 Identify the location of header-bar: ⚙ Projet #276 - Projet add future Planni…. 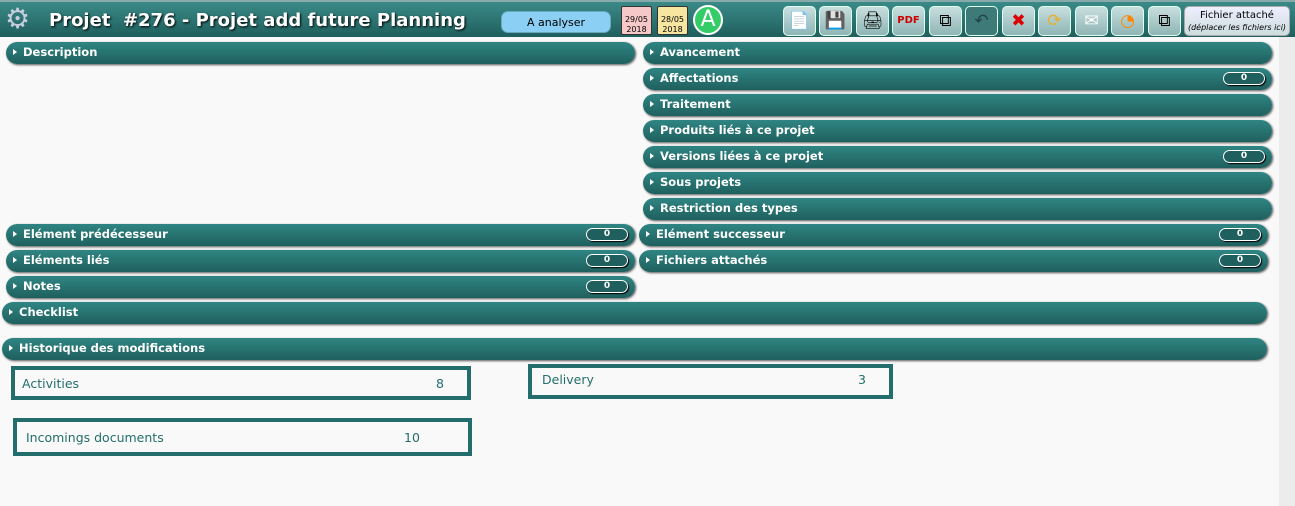
(647, 18).